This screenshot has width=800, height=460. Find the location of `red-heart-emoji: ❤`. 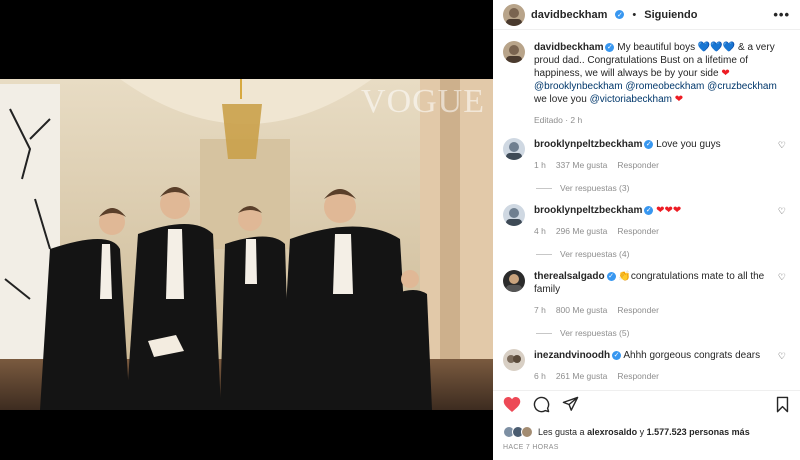

red-heart-emoji: ❤ is located at coordinates (725, 73).